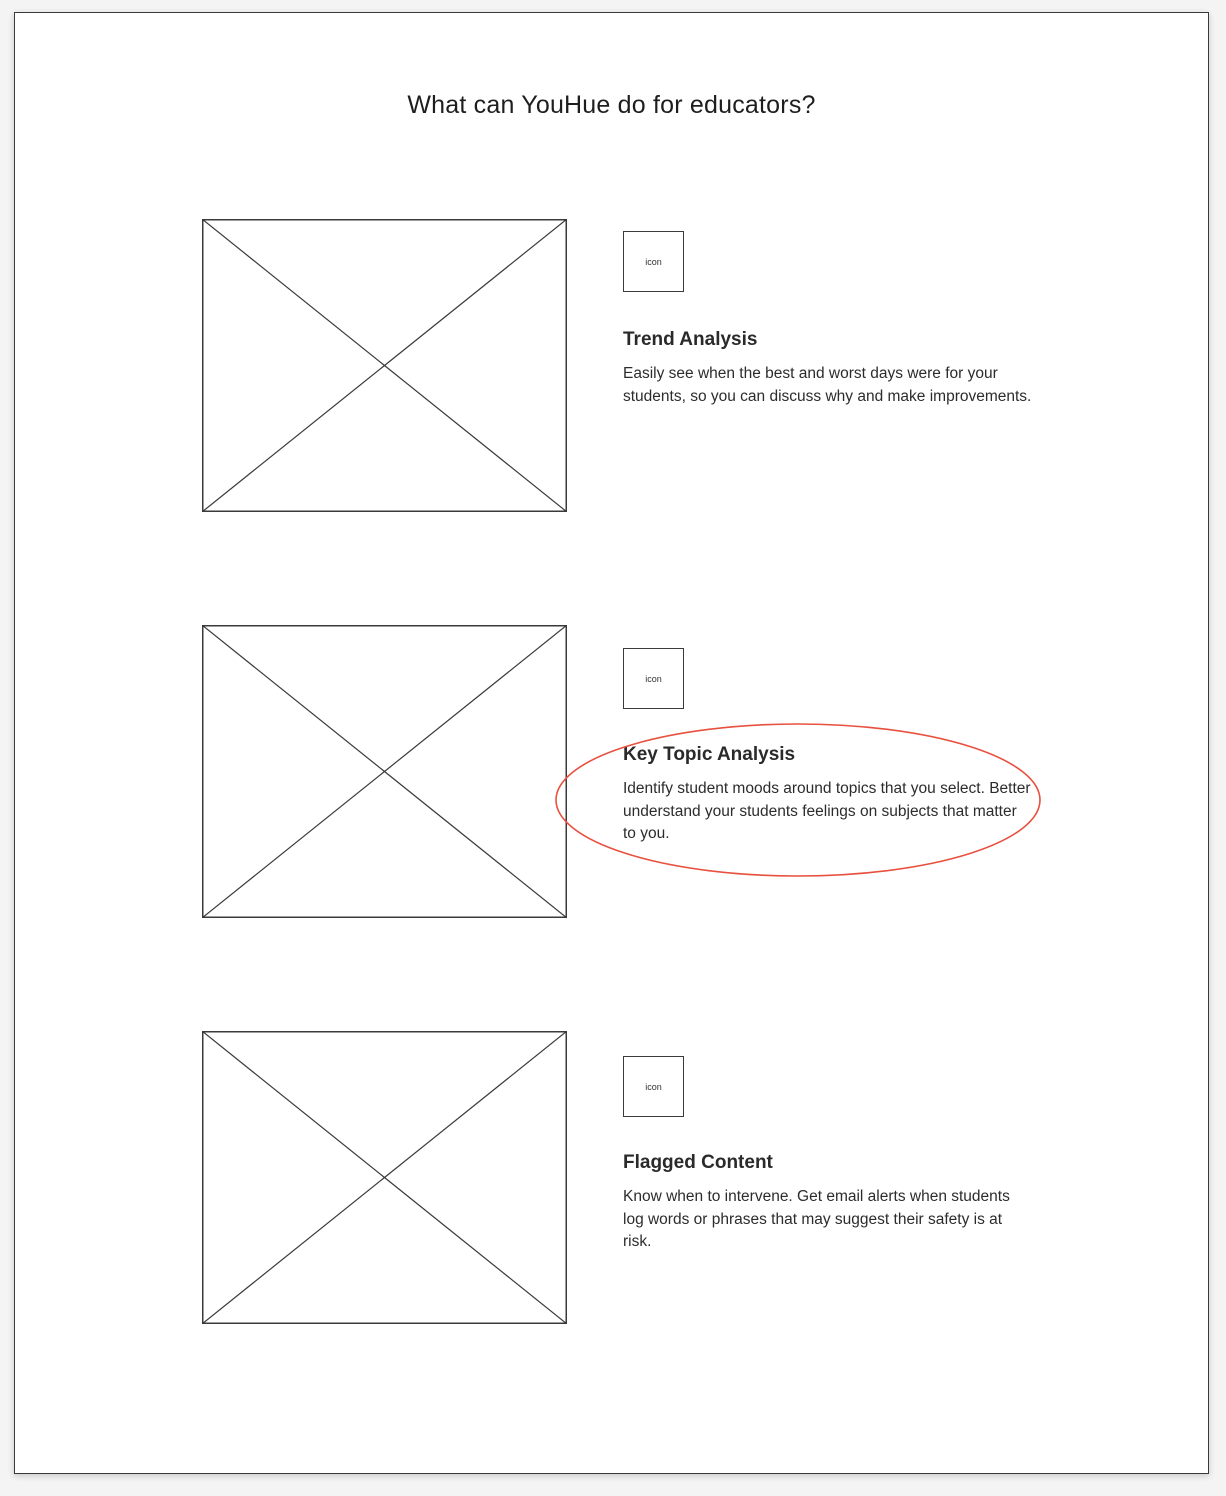 The width and height of the screenshot is (1226, 1496). What do you see at coordinates (709, 754) in the screenshot?
I see `feature-title-key-topic-analysis: Key Topic Analysis` at bounding box center [709, 754].